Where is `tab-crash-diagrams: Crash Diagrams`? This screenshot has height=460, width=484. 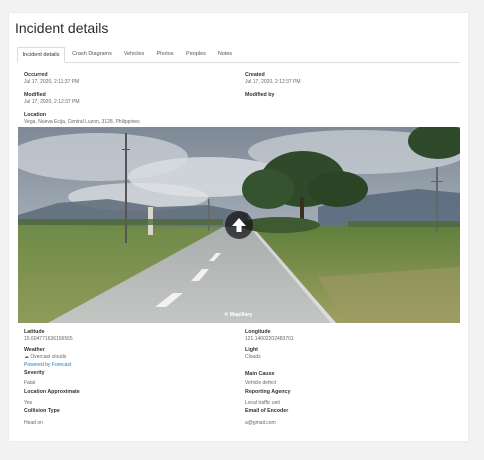 tab-crash-diagrams: Crash Diagrams is located at coordinates (92, 54).